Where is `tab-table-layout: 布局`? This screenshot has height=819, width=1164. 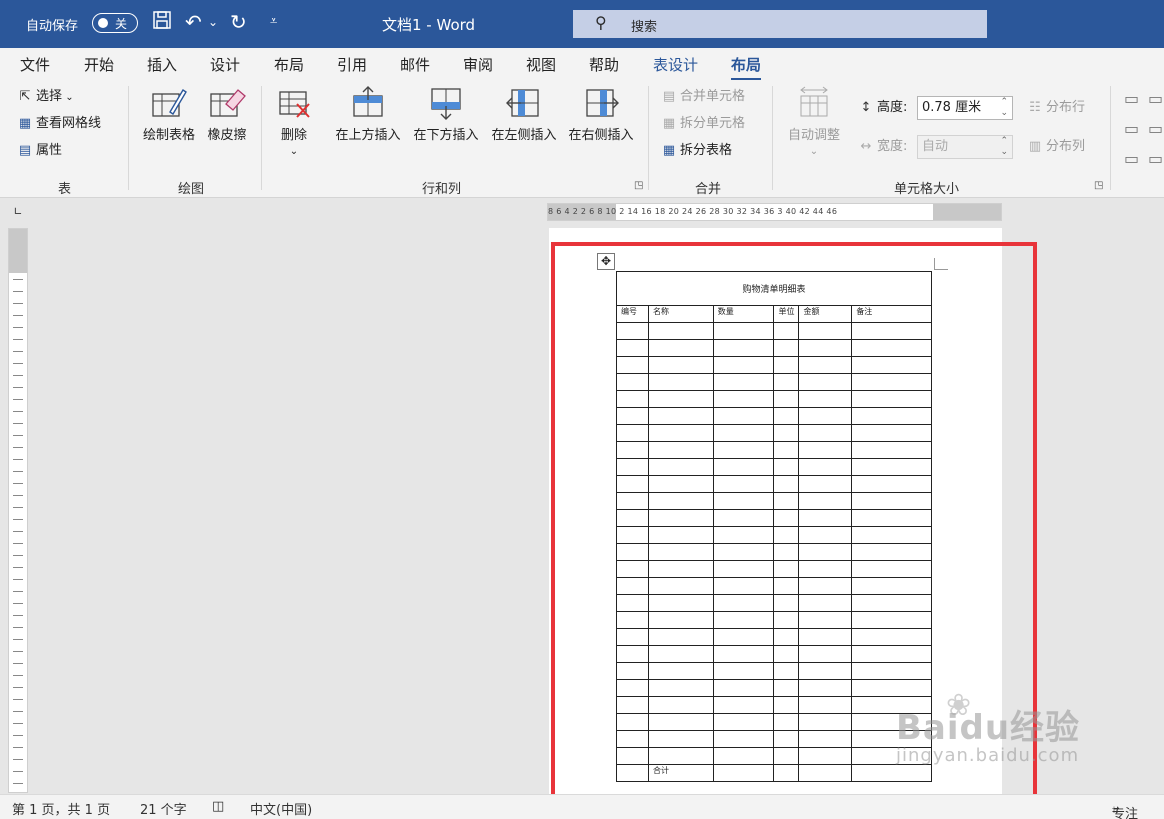
tab-table-layout: 布局 is located at coordinates (746, 67).